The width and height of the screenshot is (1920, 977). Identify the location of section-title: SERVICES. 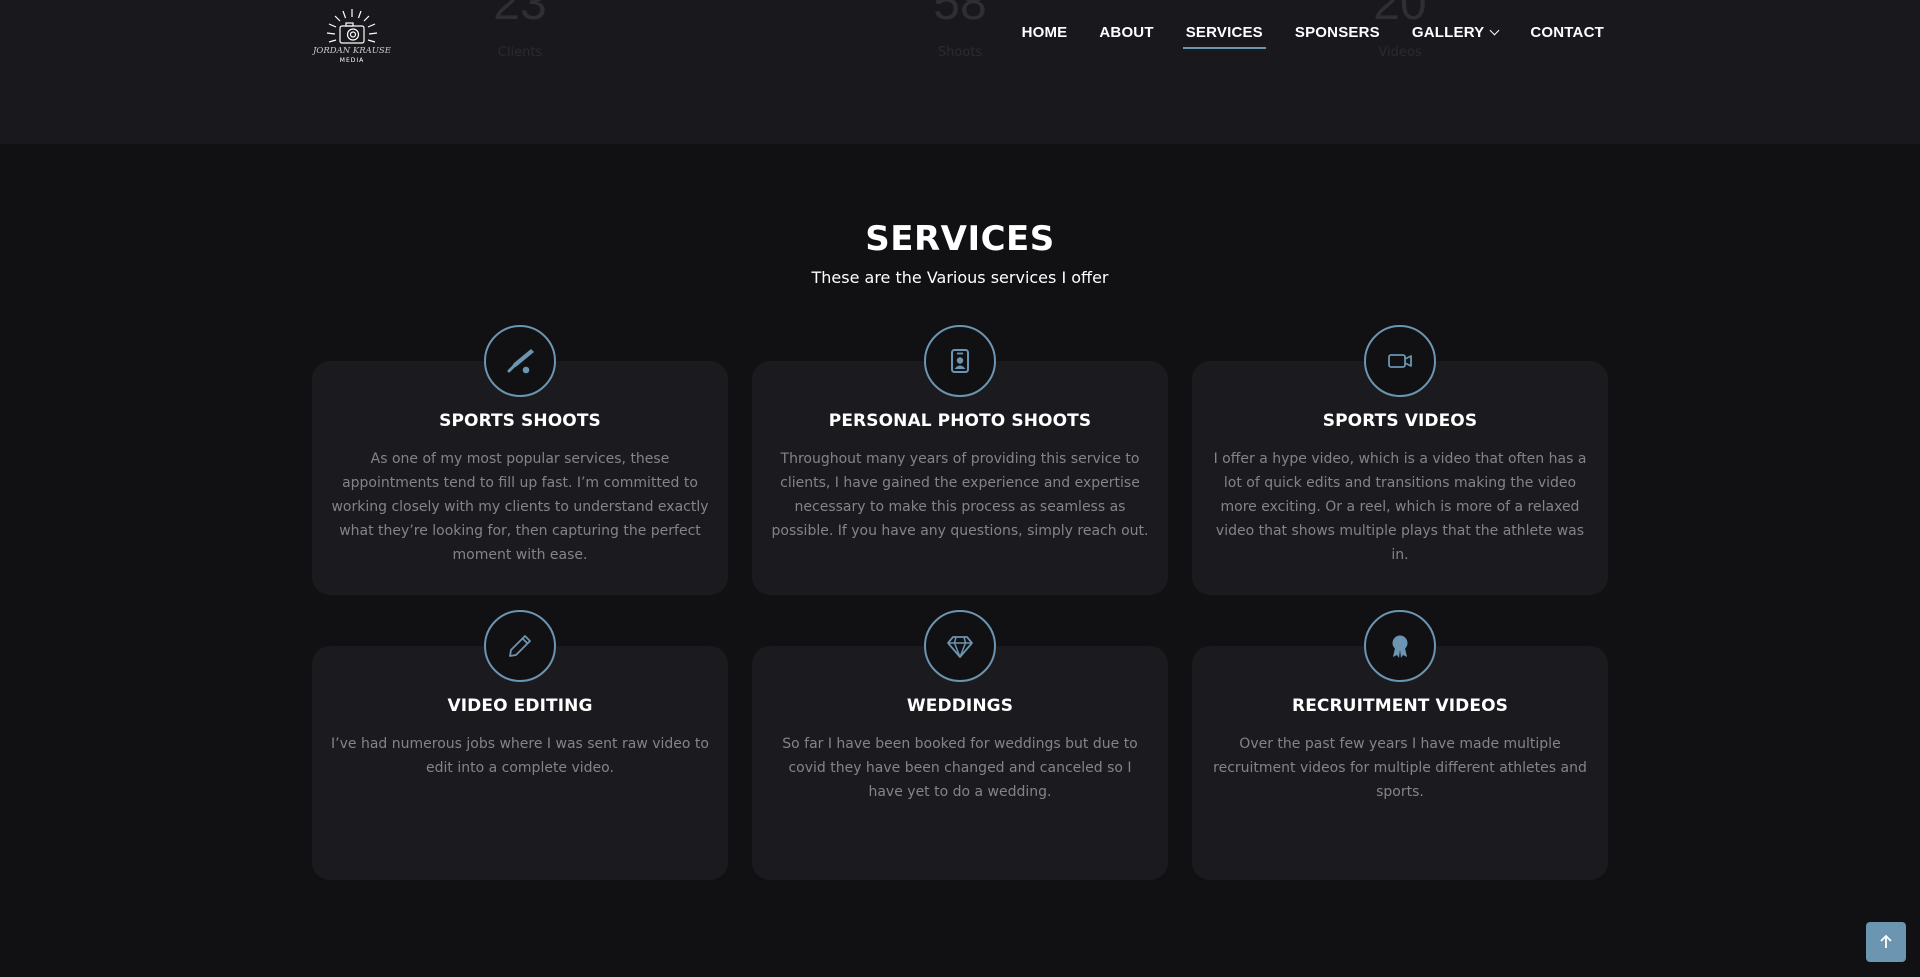
(960, 239).